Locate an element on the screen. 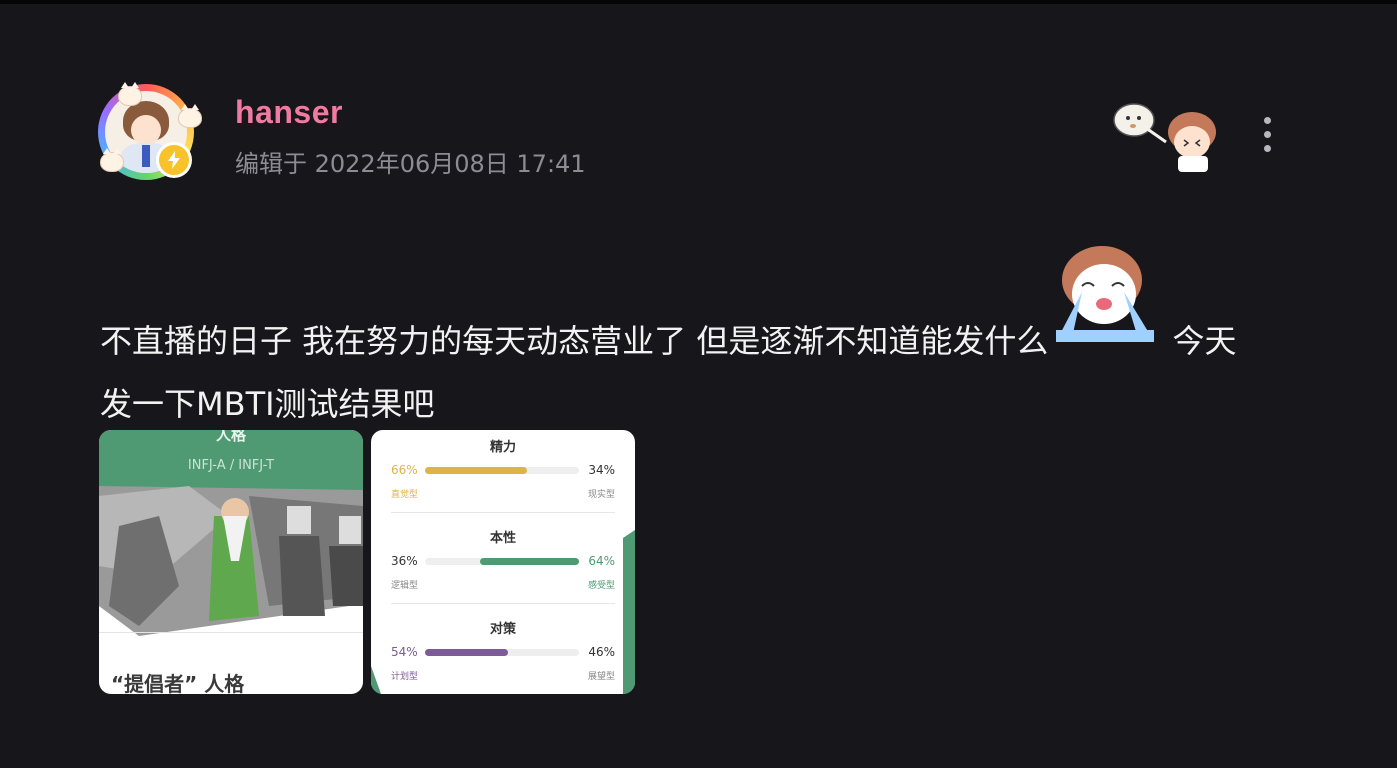 This screenshot has width=1397, height=768. trait-right-label: 感受型 is located at coordinates (601, 586).